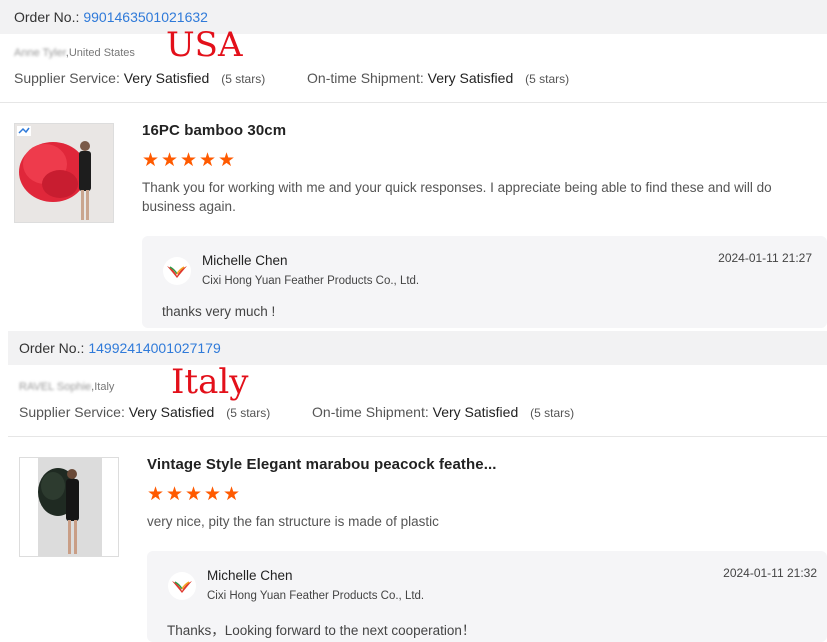 The width and height of the screenshot is (827, 642). I want to click on buyer-name: RAVEL Sophie, so click(55, 387).